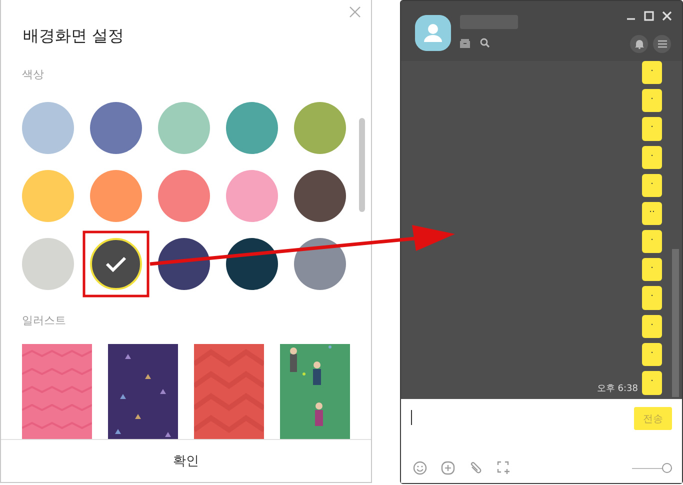 The height and width of the screenshot is (485, 683). What do you see at coordinates (649, 16) in the screenshot?
I see `maximize-icon` at bounding box center [649, 16].